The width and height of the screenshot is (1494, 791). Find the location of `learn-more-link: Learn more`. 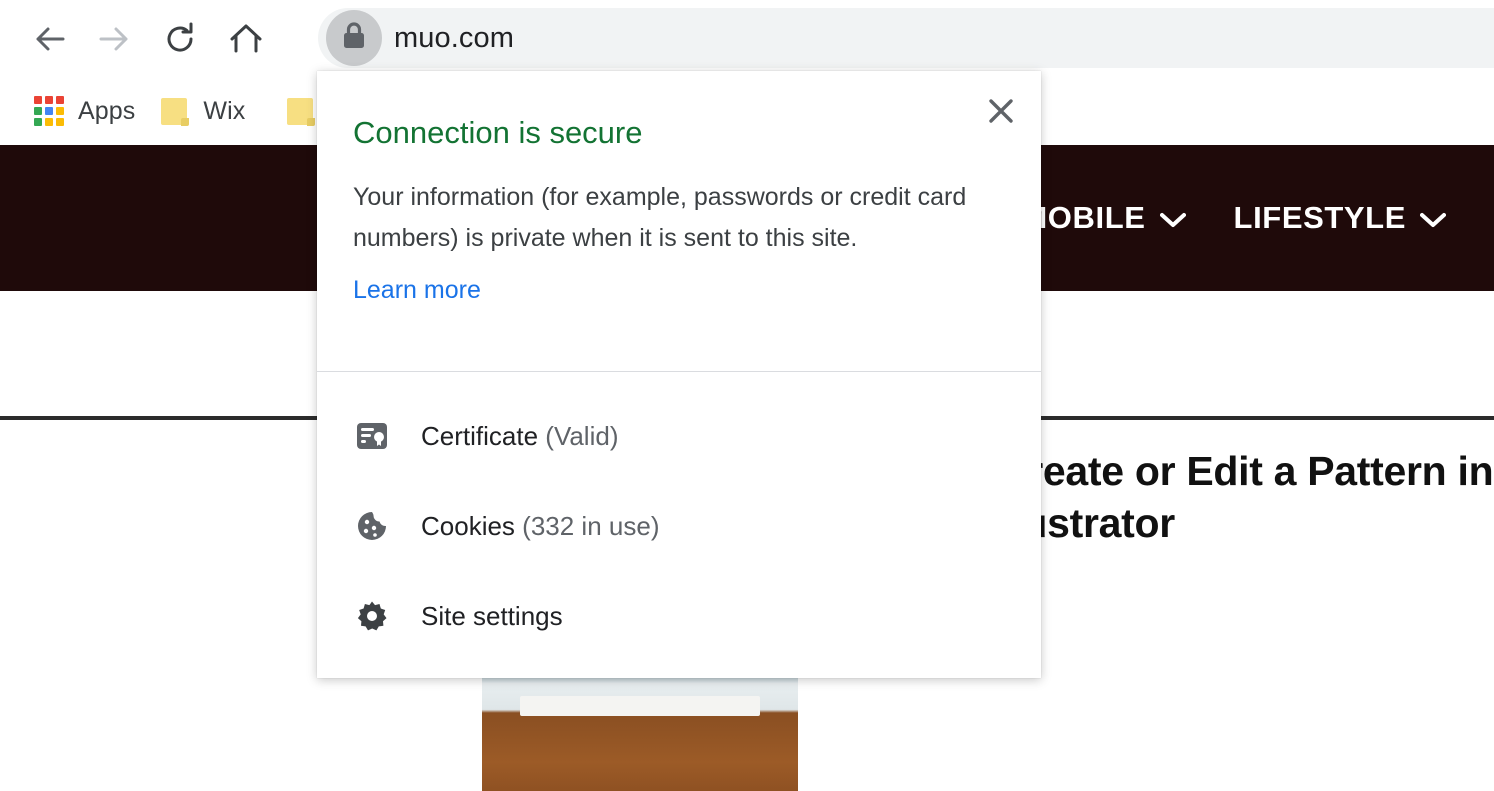

learn-more-link: Learn more is located at coordinates (417, 290).